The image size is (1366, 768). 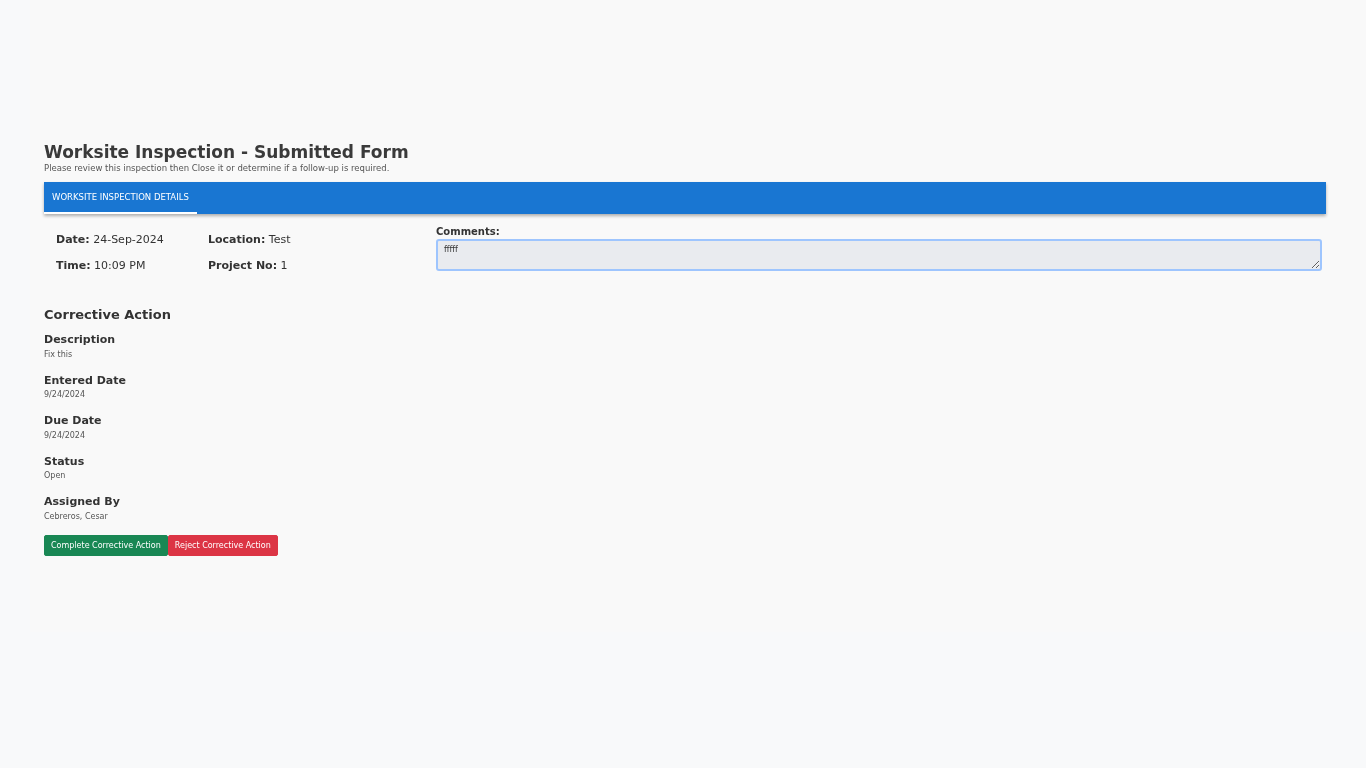 I want to click on complete-button: Complete Corrective Action, so click(x=106, y=545).